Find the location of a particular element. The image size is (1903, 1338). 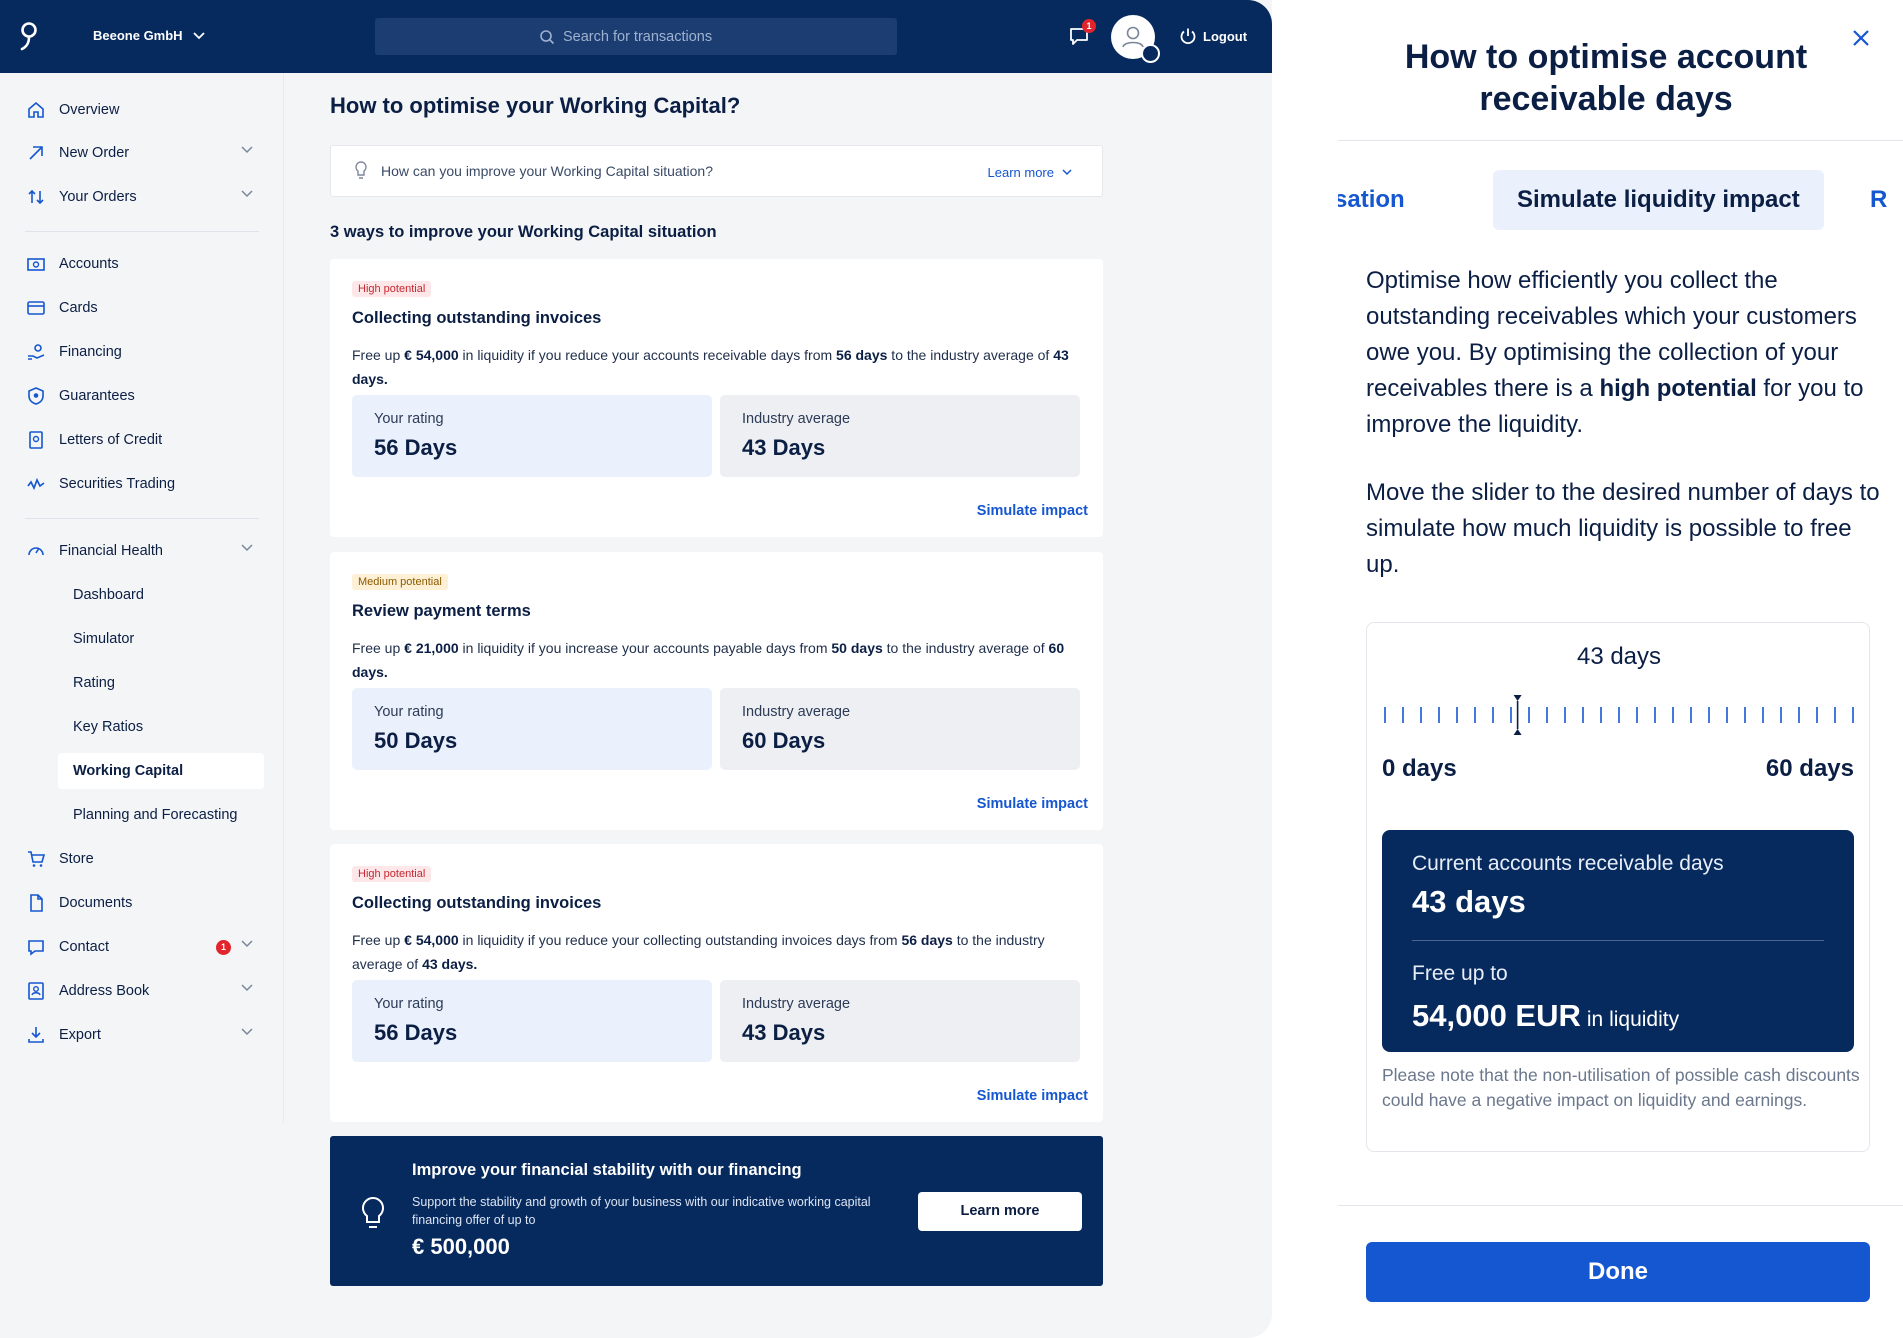

sidebar-item-your-orders: Your Orders is located at coordinates (145, 197).